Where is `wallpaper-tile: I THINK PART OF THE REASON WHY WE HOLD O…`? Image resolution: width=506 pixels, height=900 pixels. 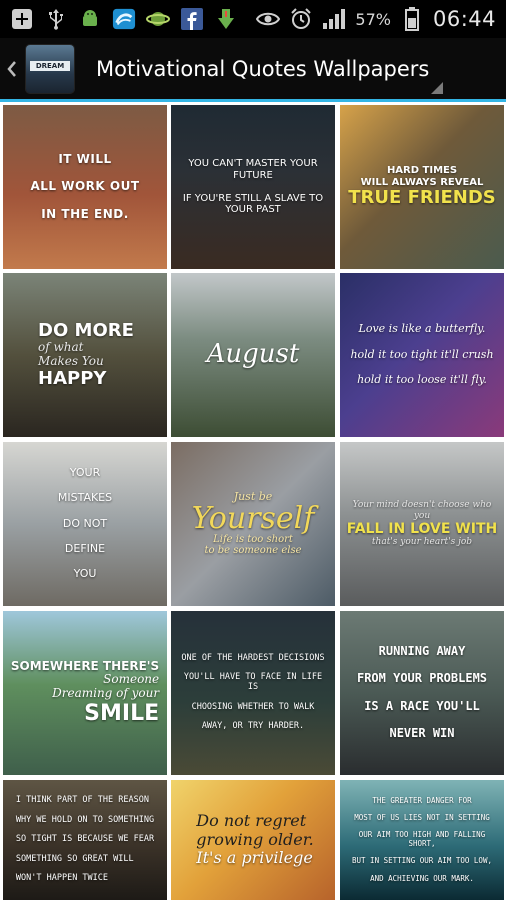
wallpaper-tile: I THINK PART OF THE REASON WHY WE HOLD O… is located at coordinates (85, 840).